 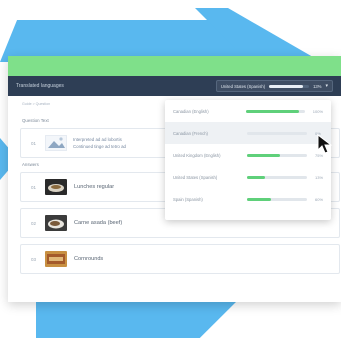 I want to click on language-progress-bar, so click(x=289, y=86).